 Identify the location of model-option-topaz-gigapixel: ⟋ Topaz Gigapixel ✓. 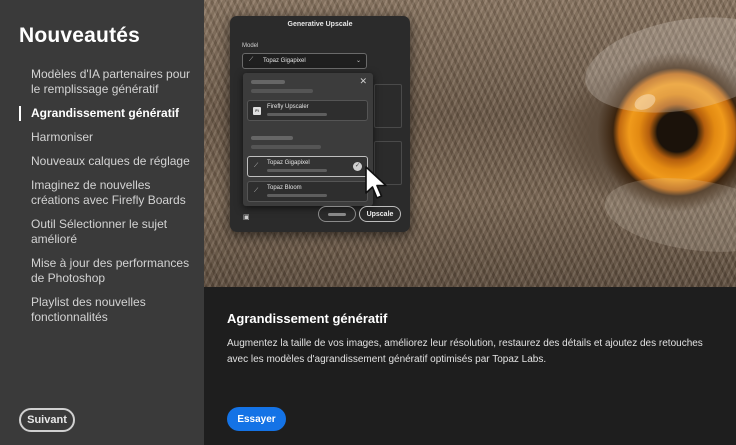
(307, 166).